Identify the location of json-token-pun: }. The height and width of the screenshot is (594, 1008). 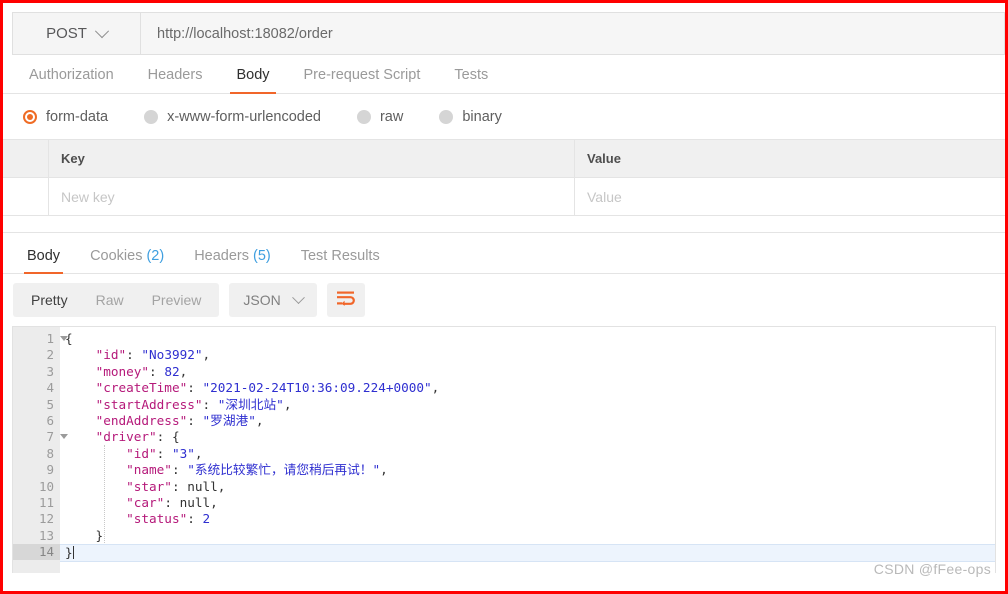
(69, 553).